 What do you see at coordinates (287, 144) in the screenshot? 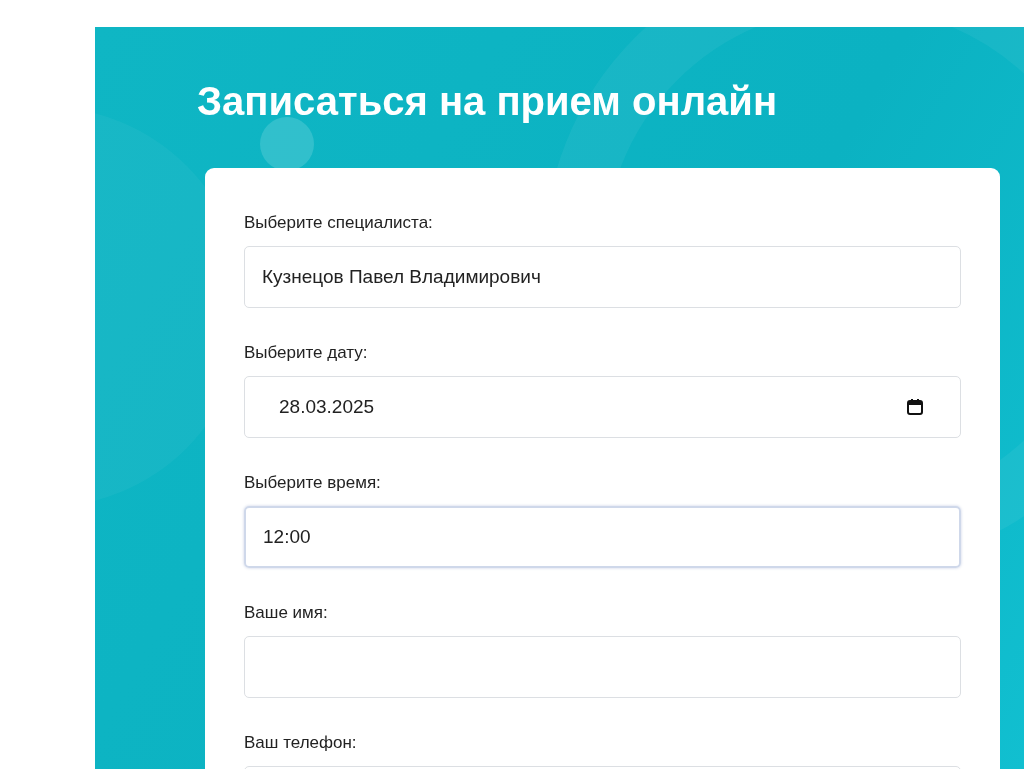
I see `decorative-circle` at bounding box center [287, 144].